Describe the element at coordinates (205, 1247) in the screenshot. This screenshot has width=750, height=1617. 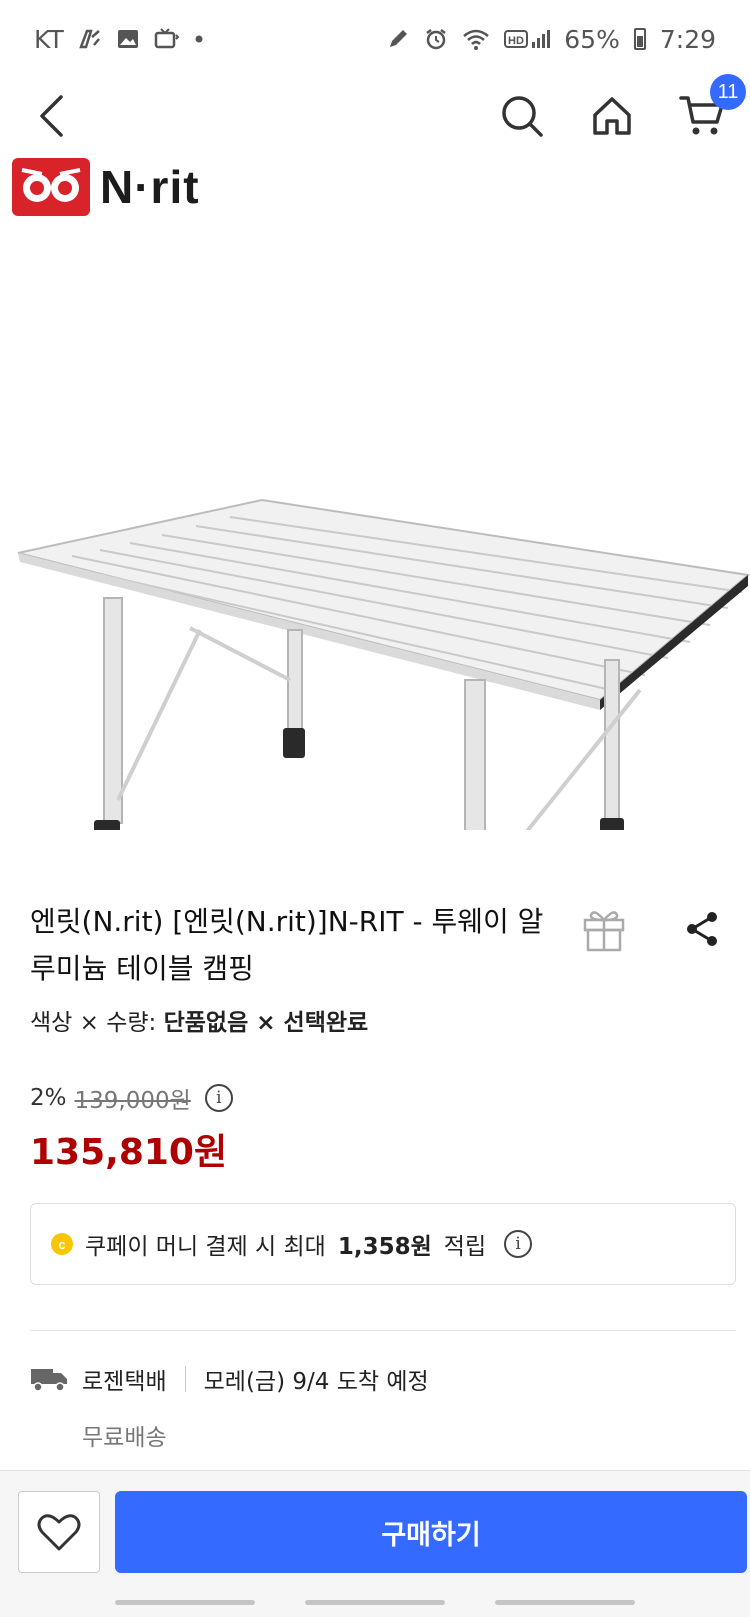
I see `reward-text-prefix: 쿠페이 머니 결제 시 최대` at that location.